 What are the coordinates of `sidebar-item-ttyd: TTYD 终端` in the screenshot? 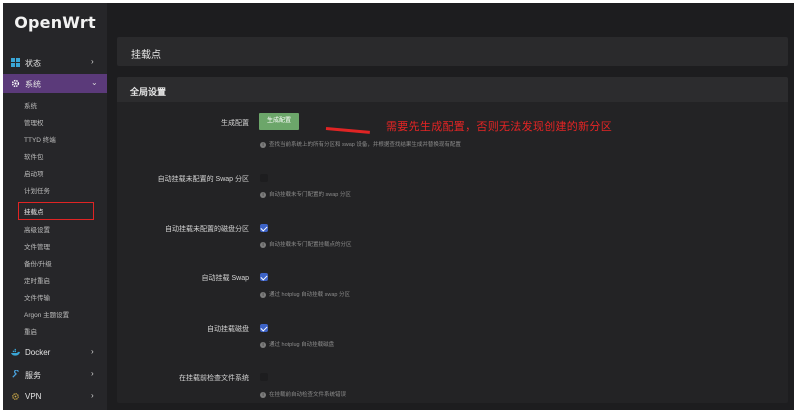 It's located at (40, 139).